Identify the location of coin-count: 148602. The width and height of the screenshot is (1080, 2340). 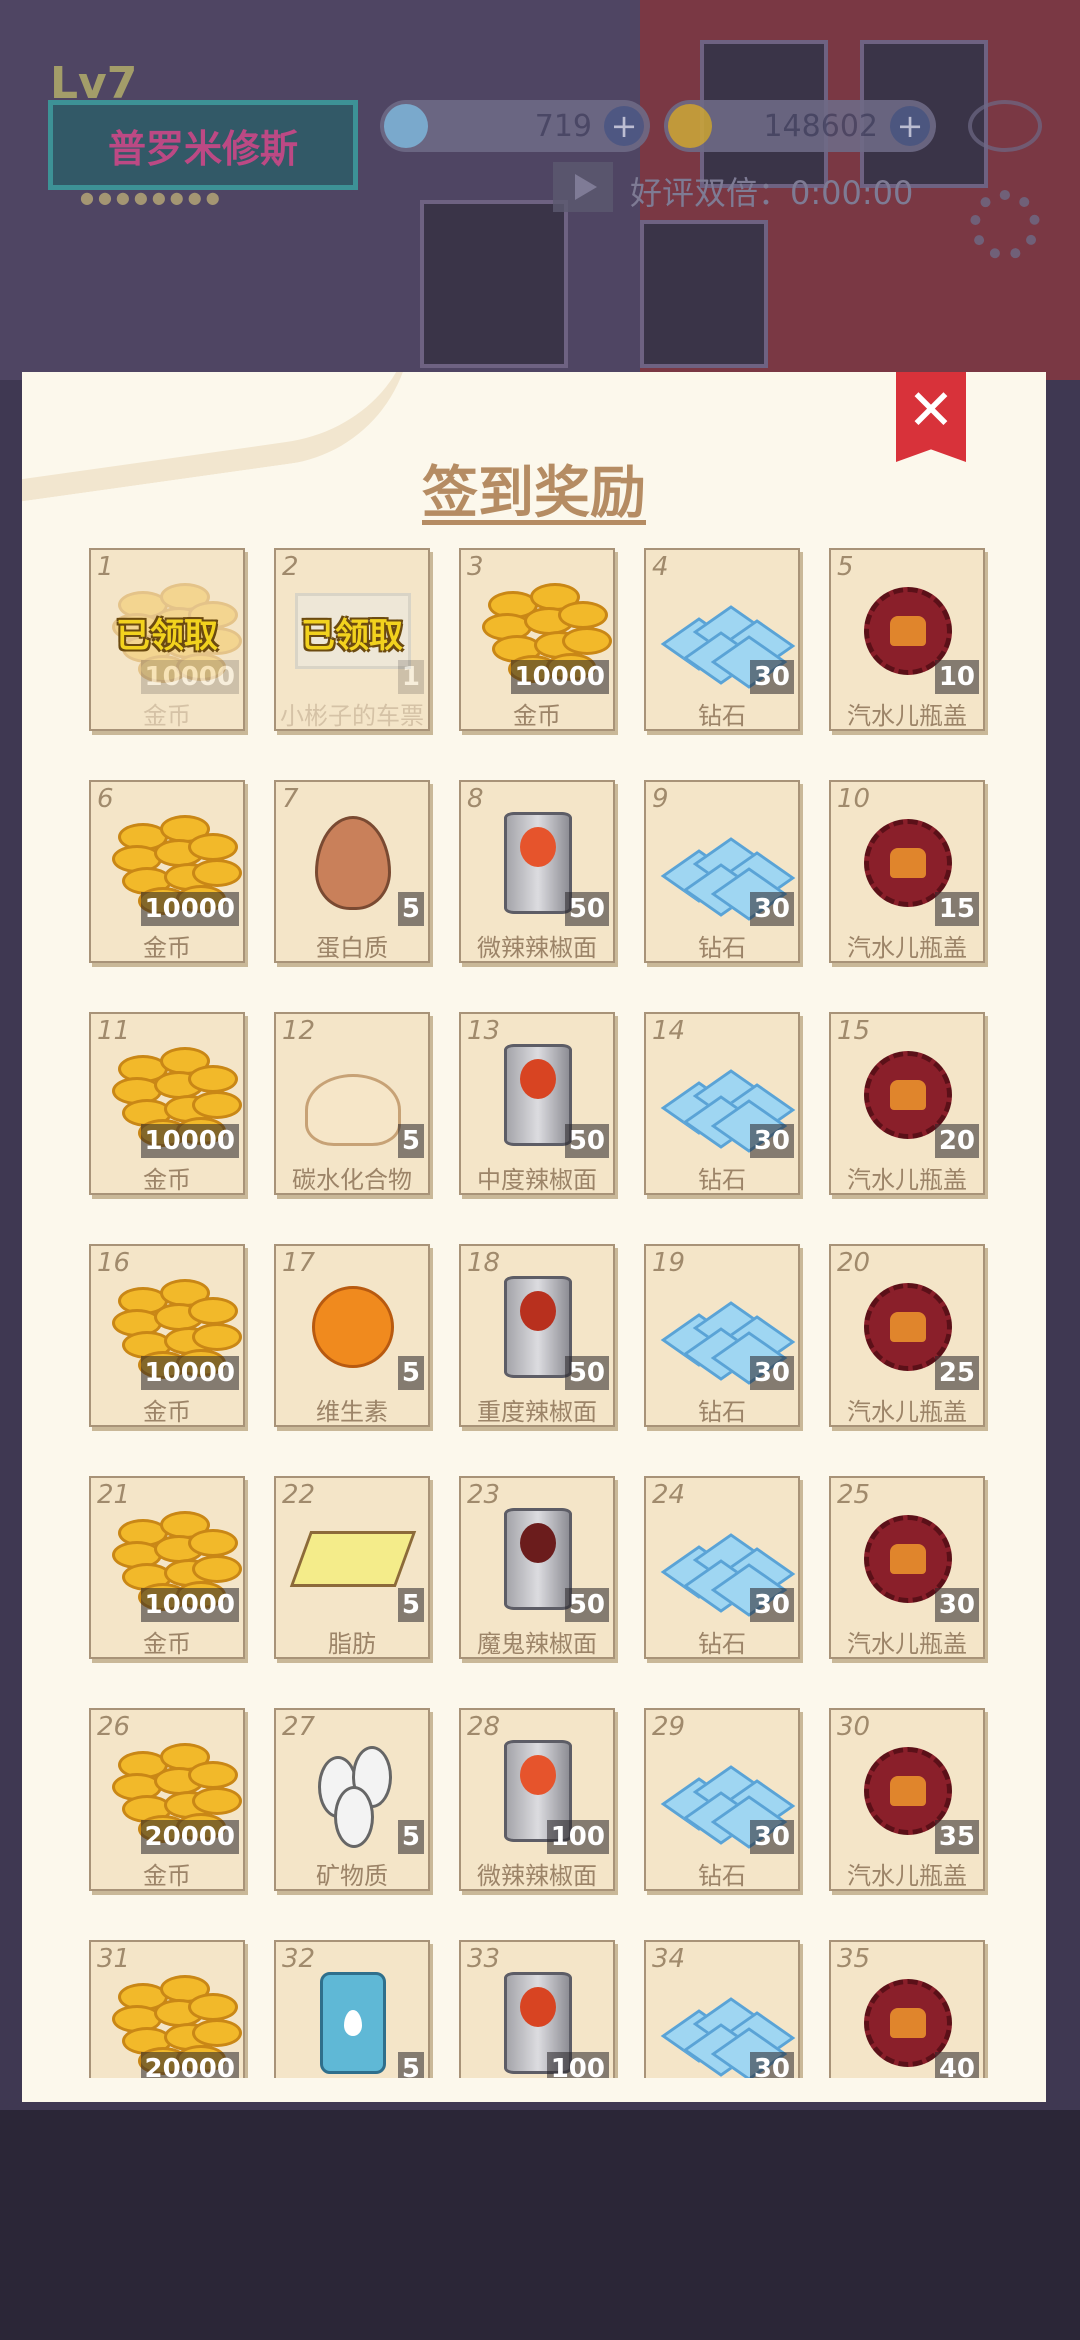
(820, 126).